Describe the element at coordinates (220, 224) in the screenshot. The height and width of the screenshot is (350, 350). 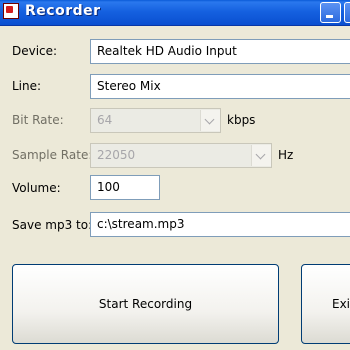
I see `savemp3-input: c:\stream.mp3` at that location.